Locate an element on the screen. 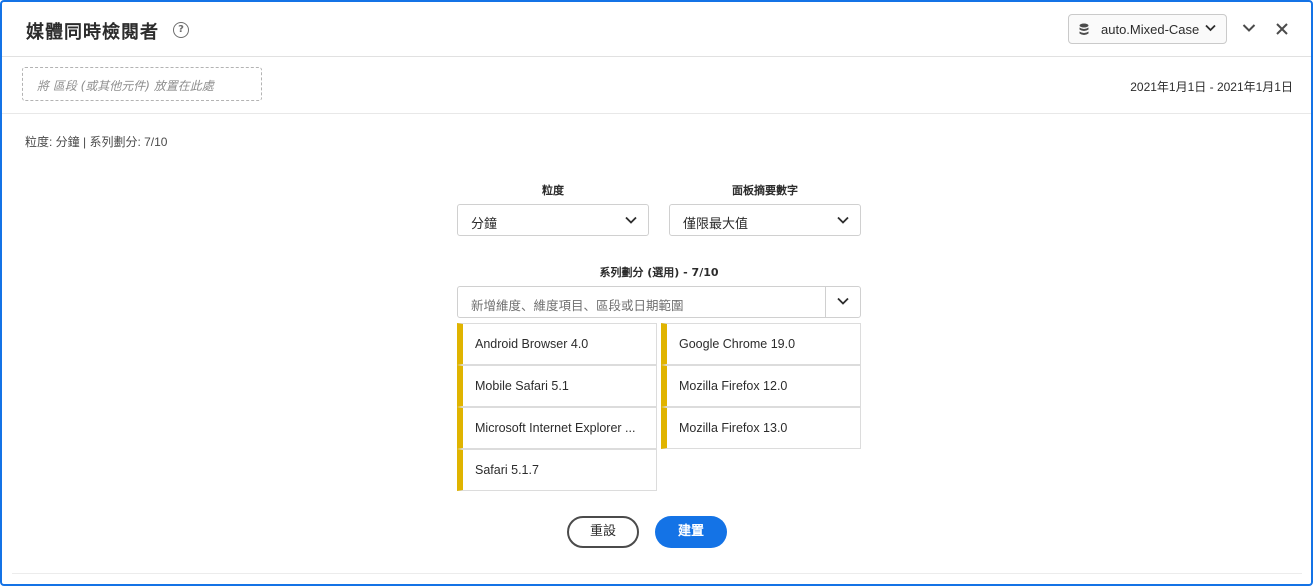 The height and width of the screenshot is (586, 1313). granularity-select: 分鐘 is located at coordinates (553, 220).